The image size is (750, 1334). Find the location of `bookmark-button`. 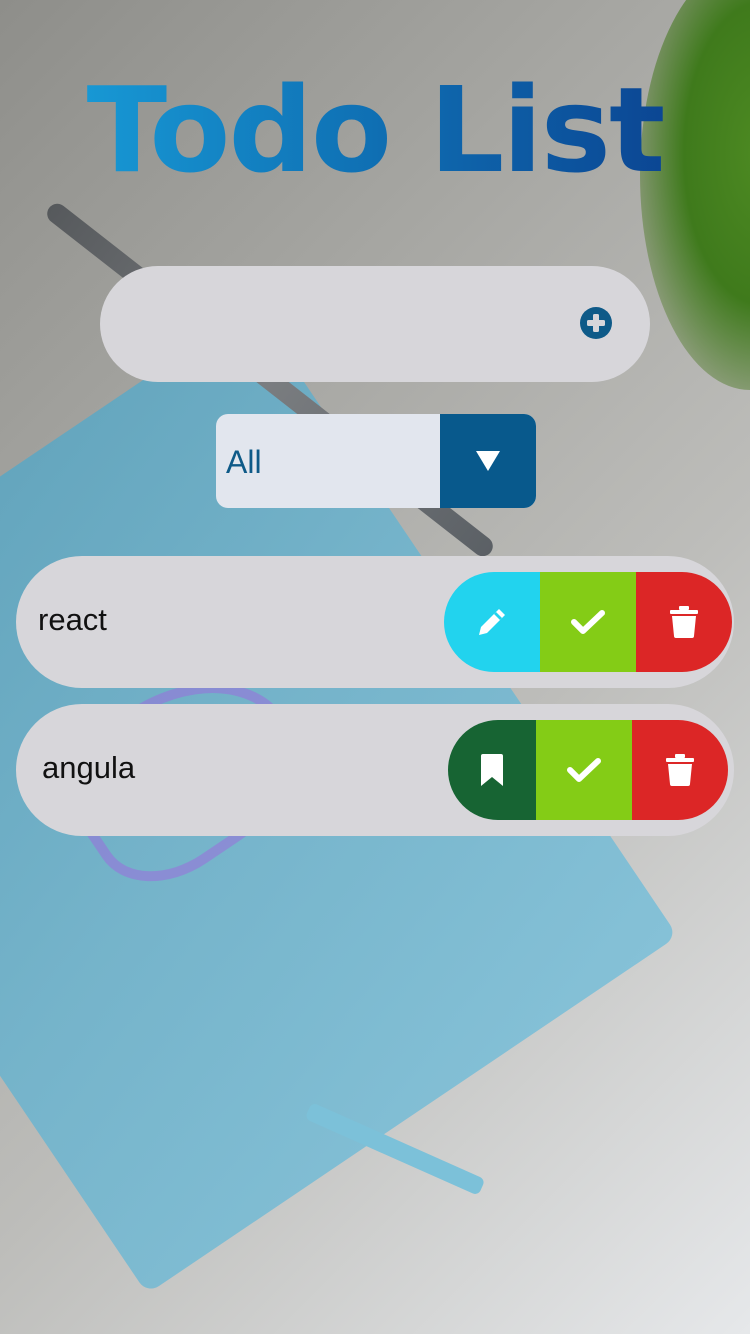

bookmark-button is located at coordinates (492, 770).